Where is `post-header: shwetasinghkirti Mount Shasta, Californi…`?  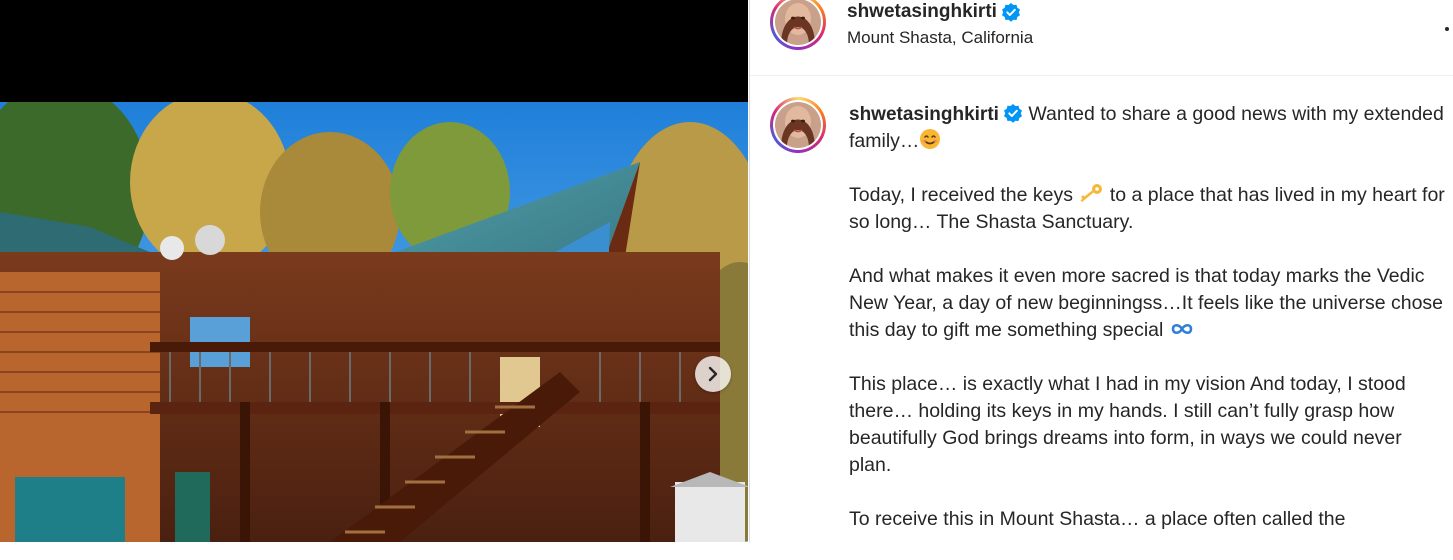 post-header: shwetasinghkirti Mount Shasta, Californi… is located at coordinates (1101, 38).